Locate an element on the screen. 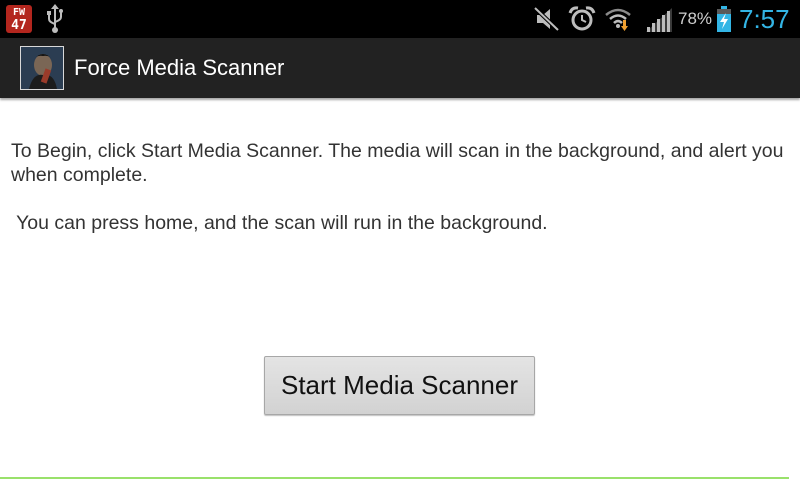 This screenshot has width=800, height=480. status-bar: FW 47 78% 7:57 is located at coordinates (400, 19).